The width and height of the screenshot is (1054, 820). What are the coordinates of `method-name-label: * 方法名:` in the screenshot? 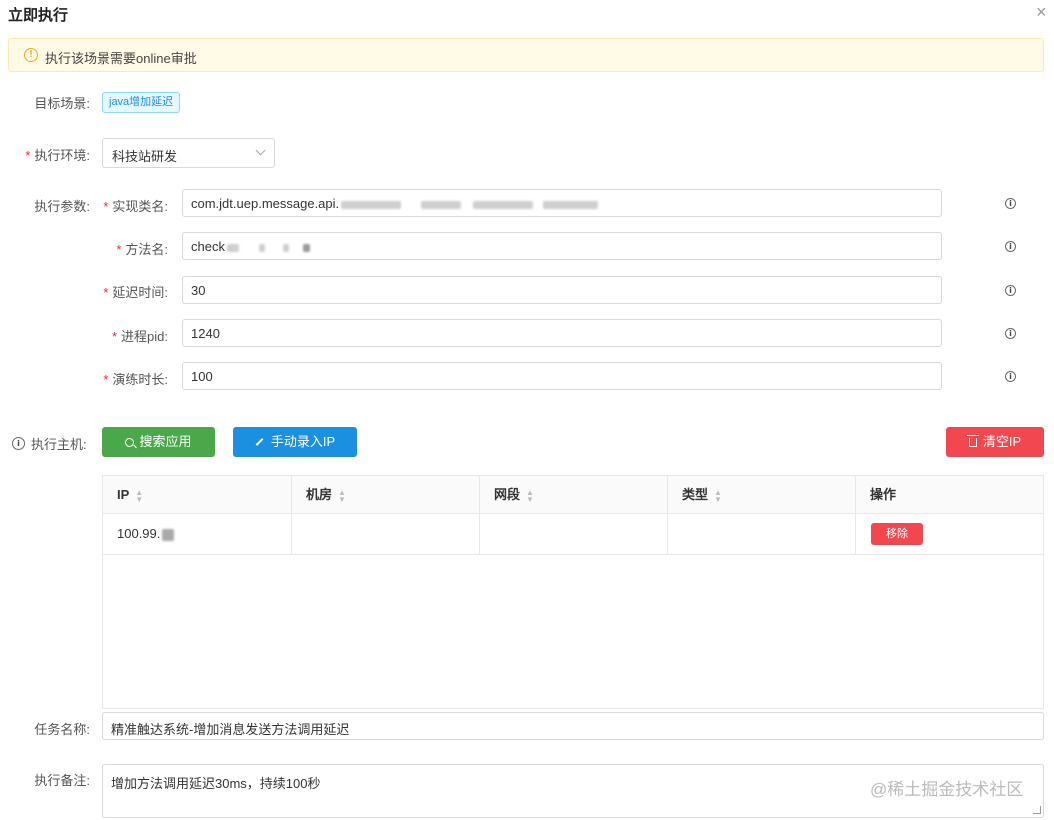 It's located at (142, 249).